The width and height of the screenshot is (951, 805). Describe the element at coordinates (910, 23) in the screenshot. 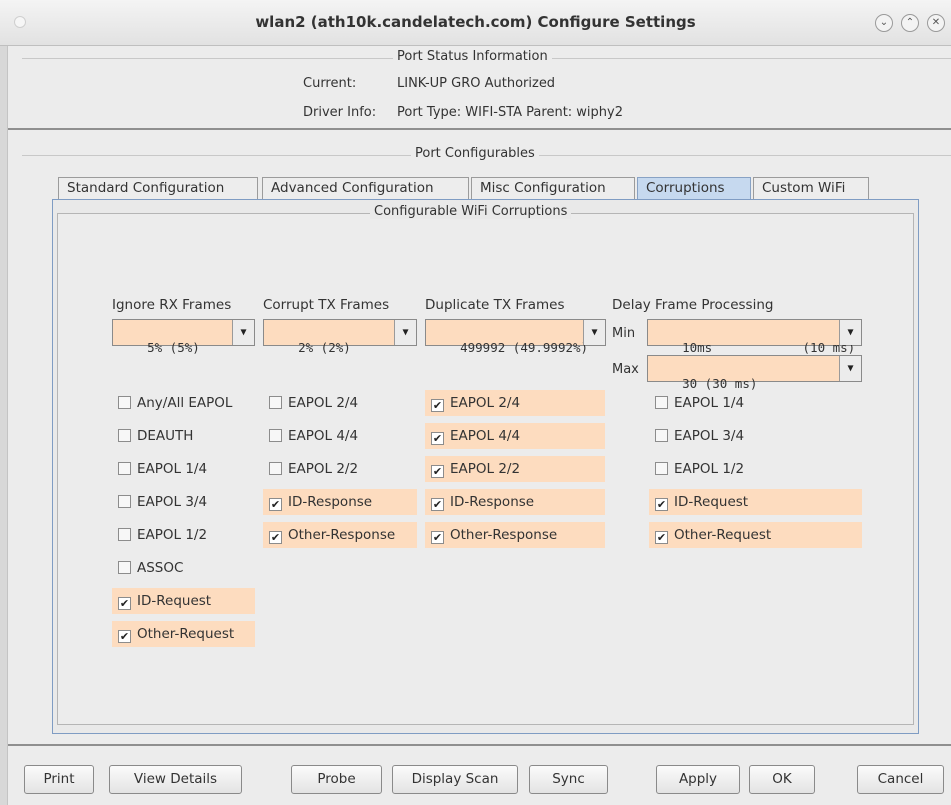

I see `maximize-icon: ⌃` at that location.